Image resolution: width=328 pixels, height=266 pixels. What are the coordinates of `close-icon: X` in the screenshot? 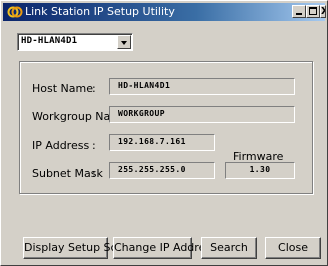 It's located at (323, 11).